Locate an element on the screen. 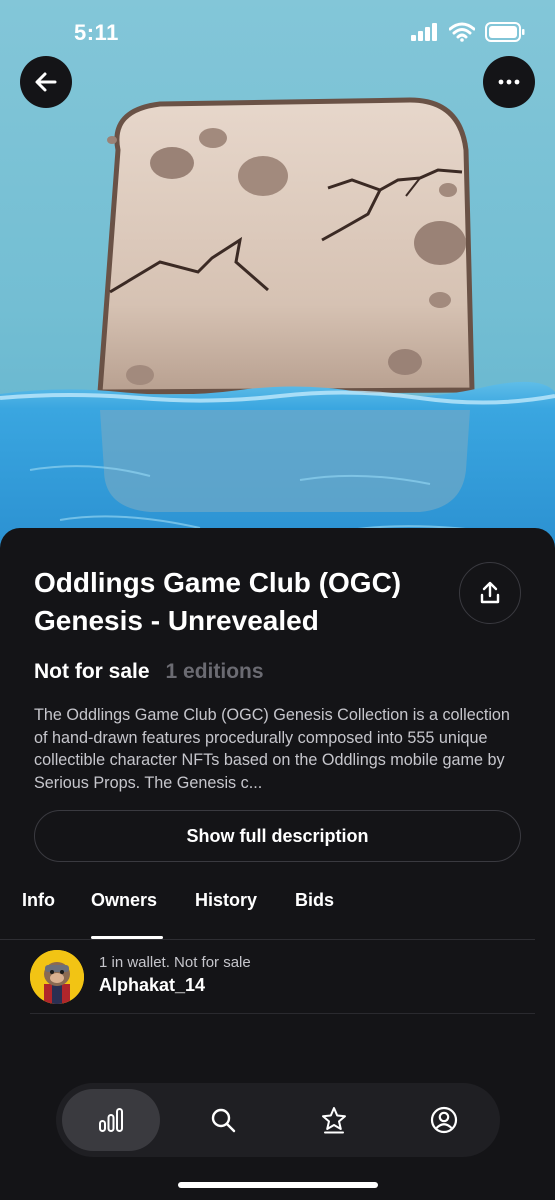  watchlist-star-icon is located at coordinates (334, 1120).